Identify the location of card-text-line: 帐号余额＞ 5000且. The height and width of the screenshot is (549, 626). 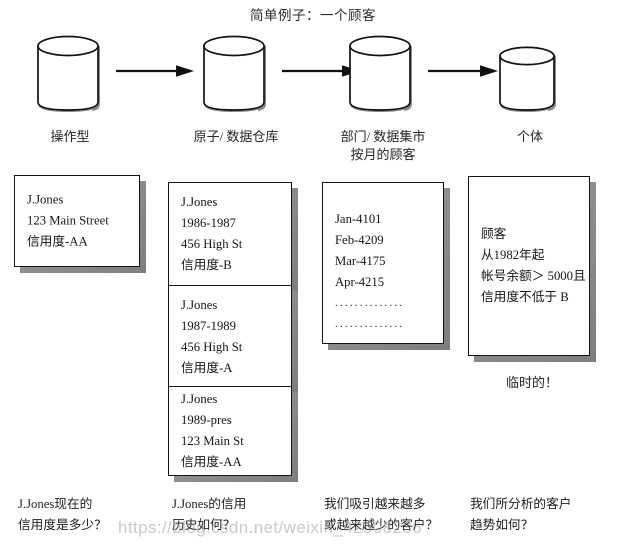
(533, 276).